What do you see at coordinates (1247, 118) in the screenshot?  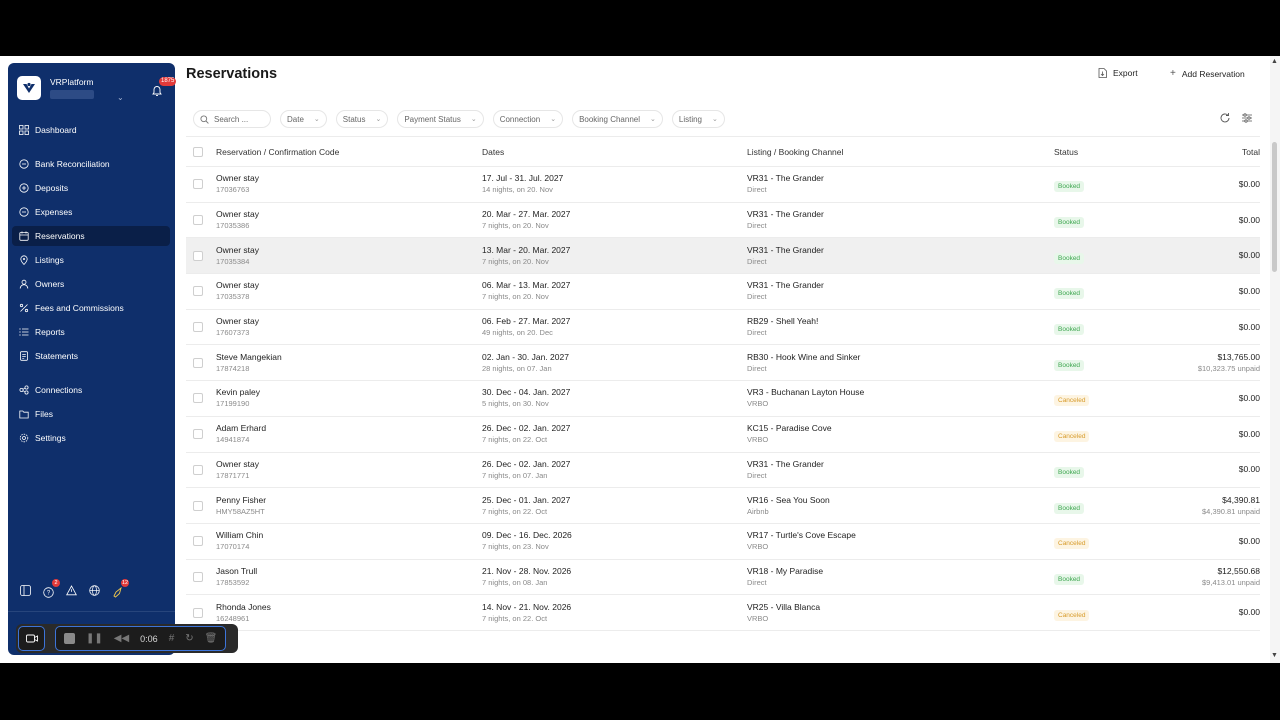 I see `column-settings-icon` at bounding box center [1247, 118].